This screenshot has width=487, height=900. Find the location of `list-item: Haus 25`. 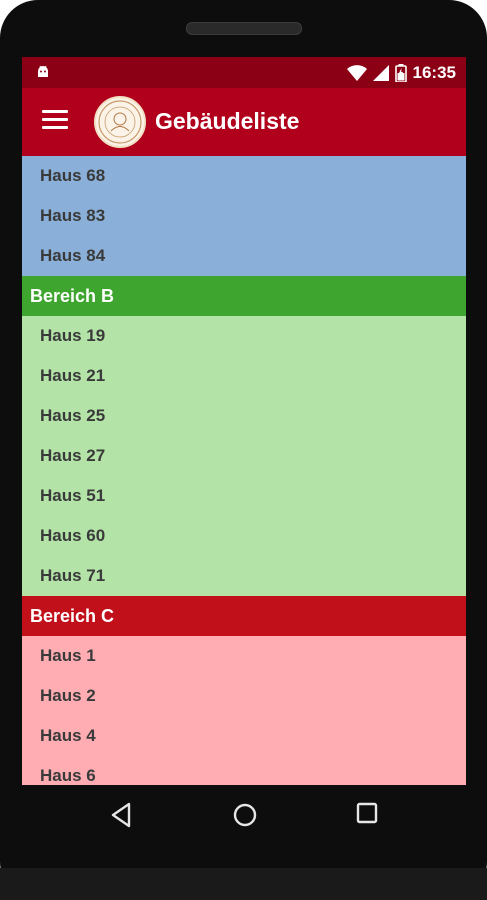

list-item: Haus 25 is located at coordinates (244, 416).